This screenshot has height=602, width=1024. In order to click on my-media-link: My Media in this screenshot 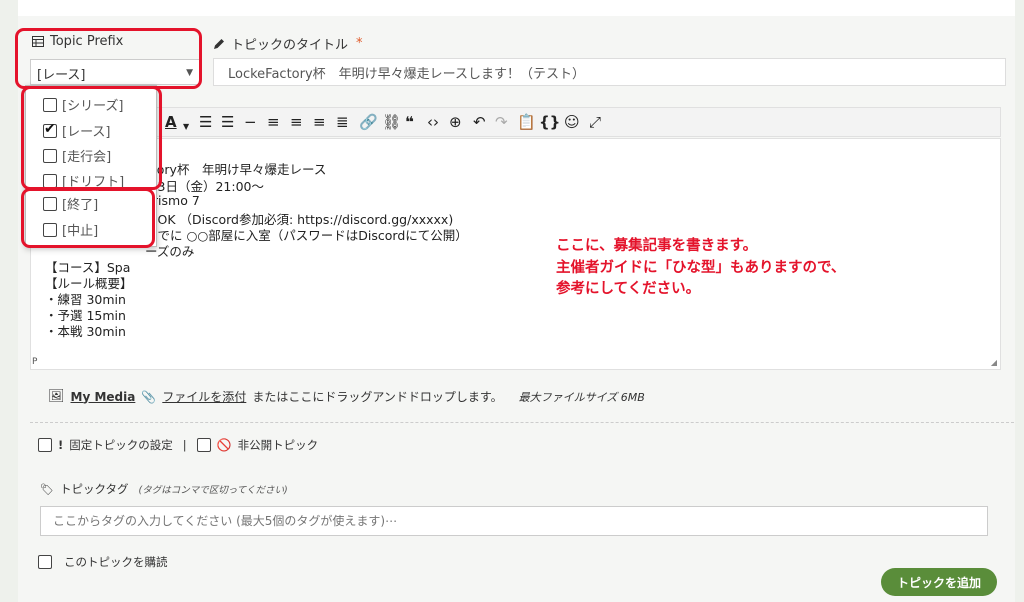, I will do `click(103, 397)`.